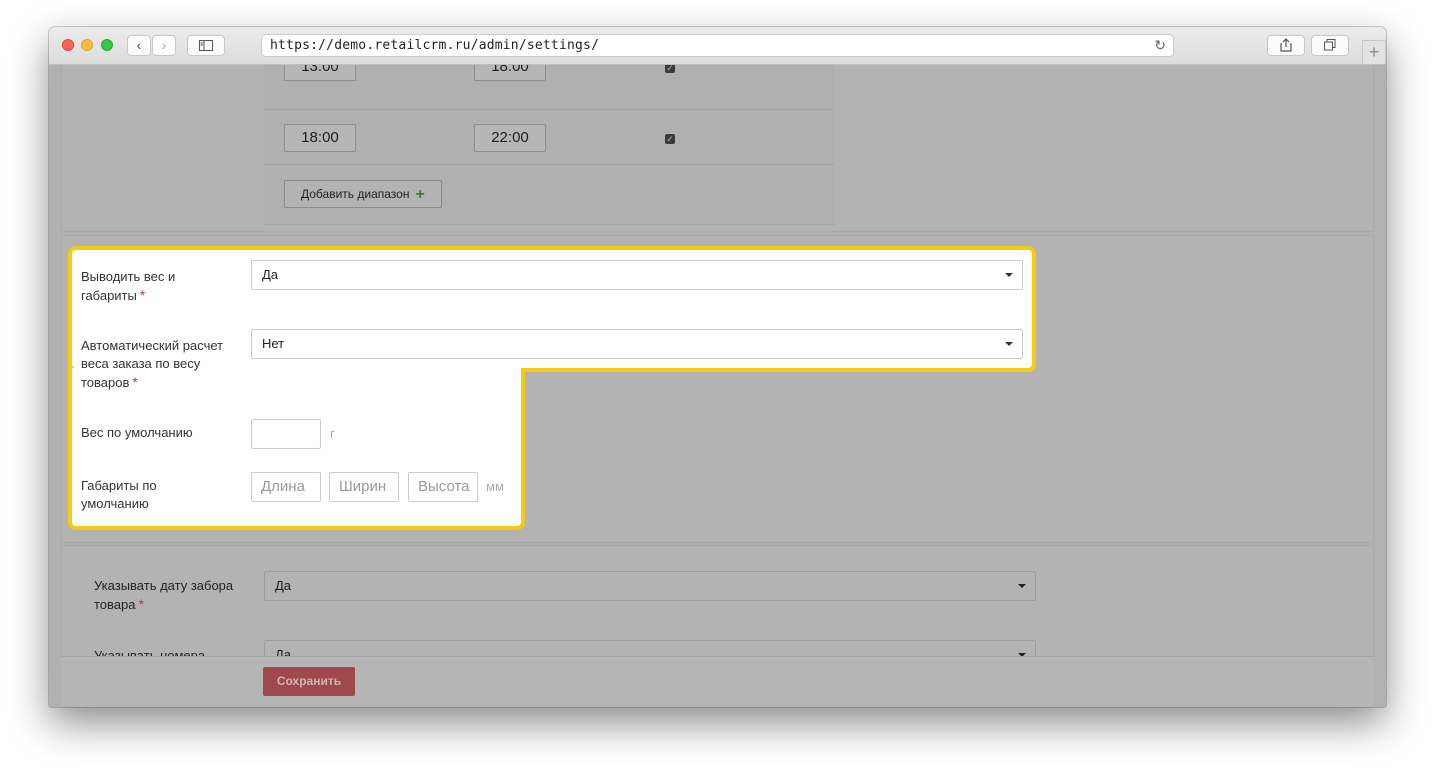 The width and height of the screenshot is (1435, 778). Describe the element at coordinates (320, 138) in the screenshot. I see `time-from-field: 18:00` at that location.